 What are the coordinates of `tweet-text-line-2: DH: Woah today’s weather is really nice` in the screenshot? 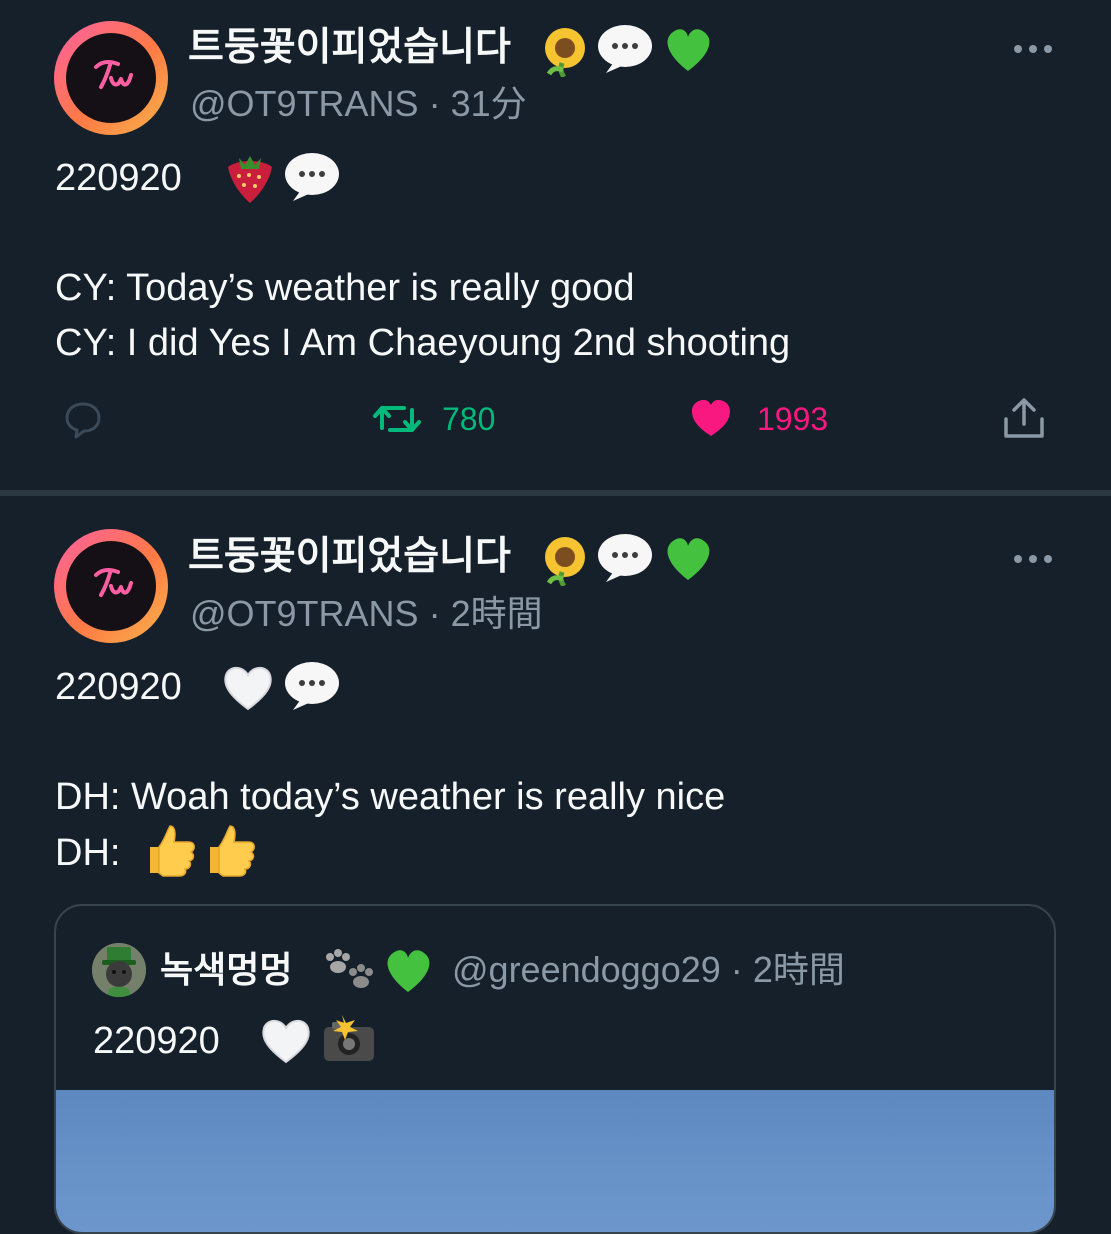 It's located at (390, 797).